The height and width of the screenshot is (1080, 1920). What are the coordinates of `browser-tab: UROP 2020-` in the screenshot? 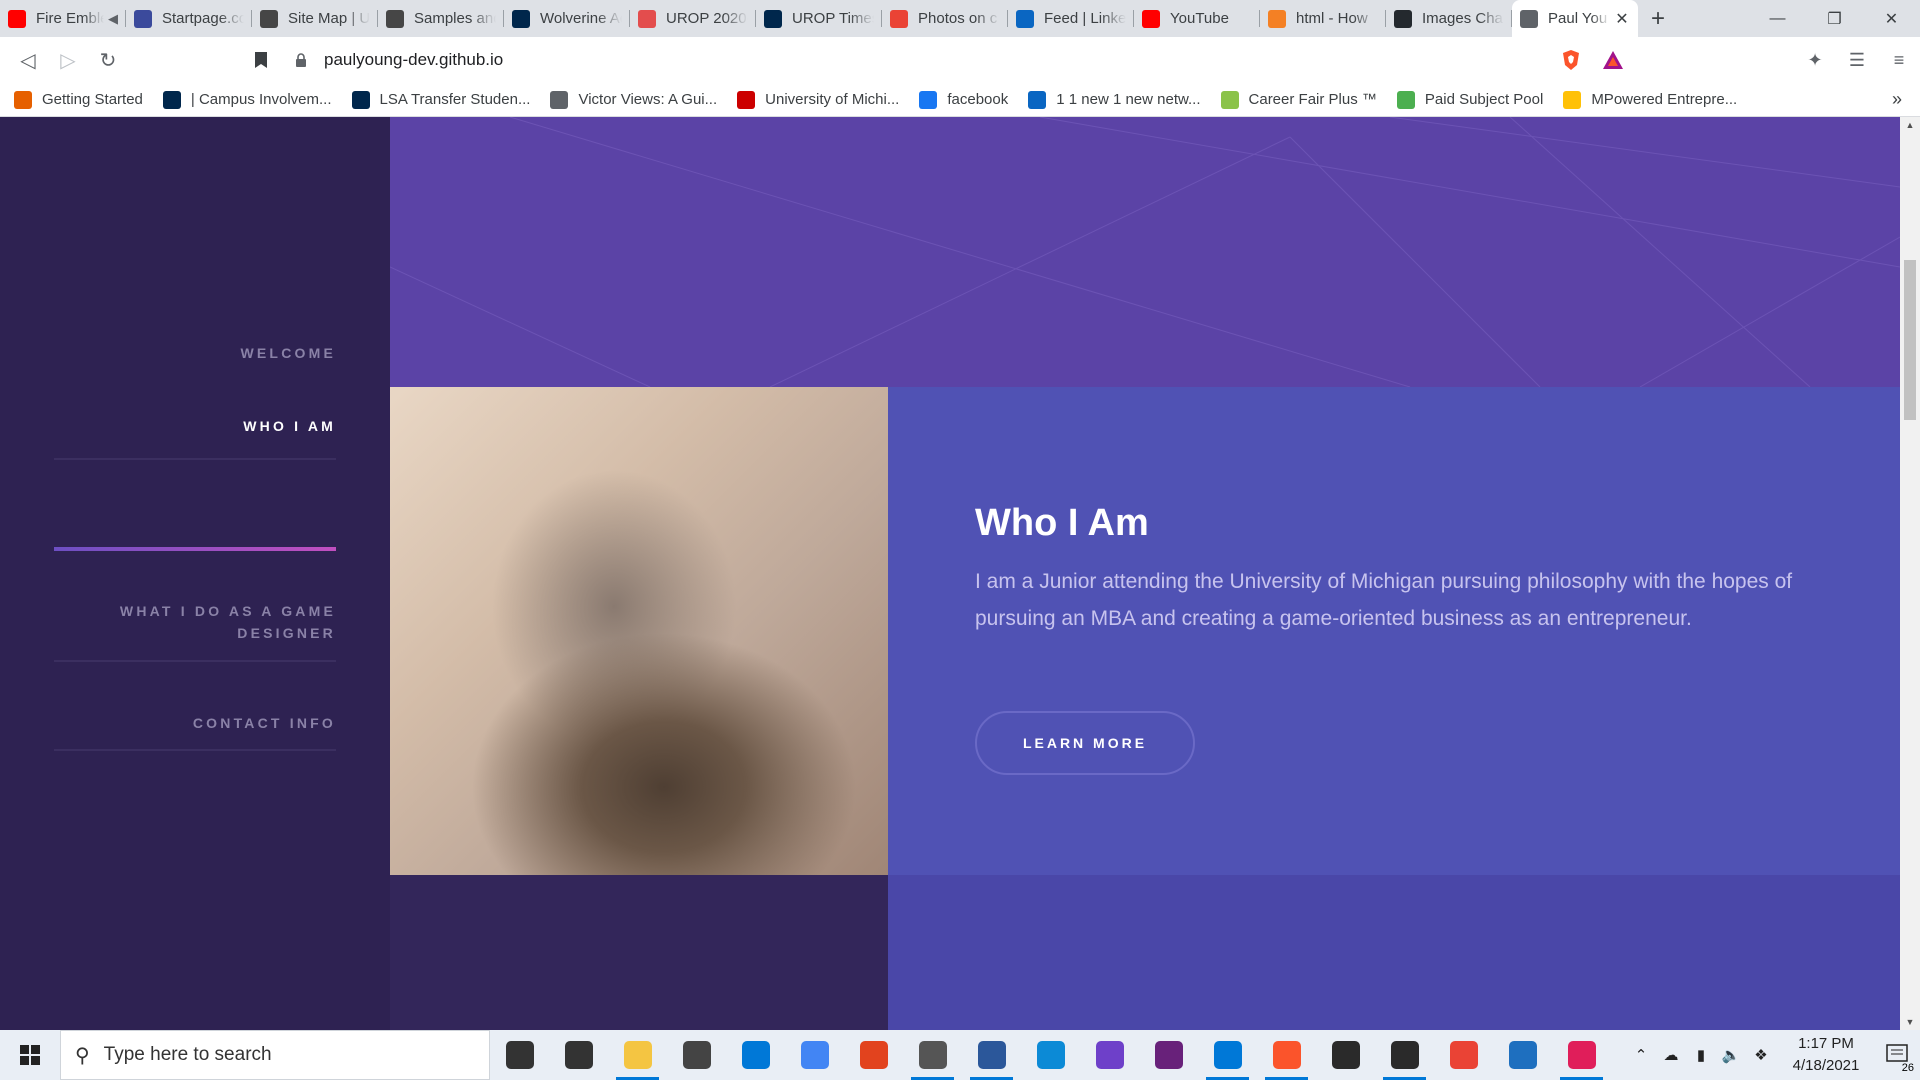 It's located at (693, 18).